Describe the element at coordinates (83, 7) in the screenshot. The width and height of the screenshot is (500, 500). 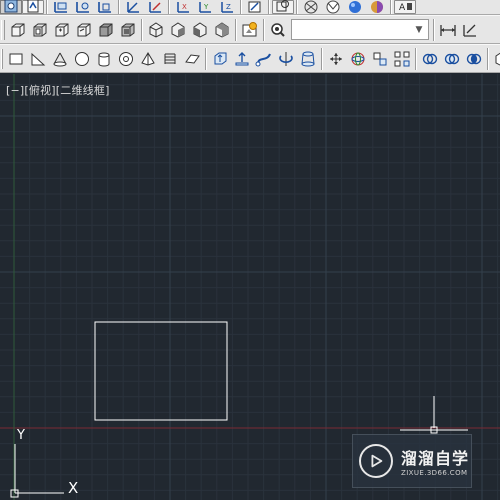
I see `ucs-object-icon` at that location.